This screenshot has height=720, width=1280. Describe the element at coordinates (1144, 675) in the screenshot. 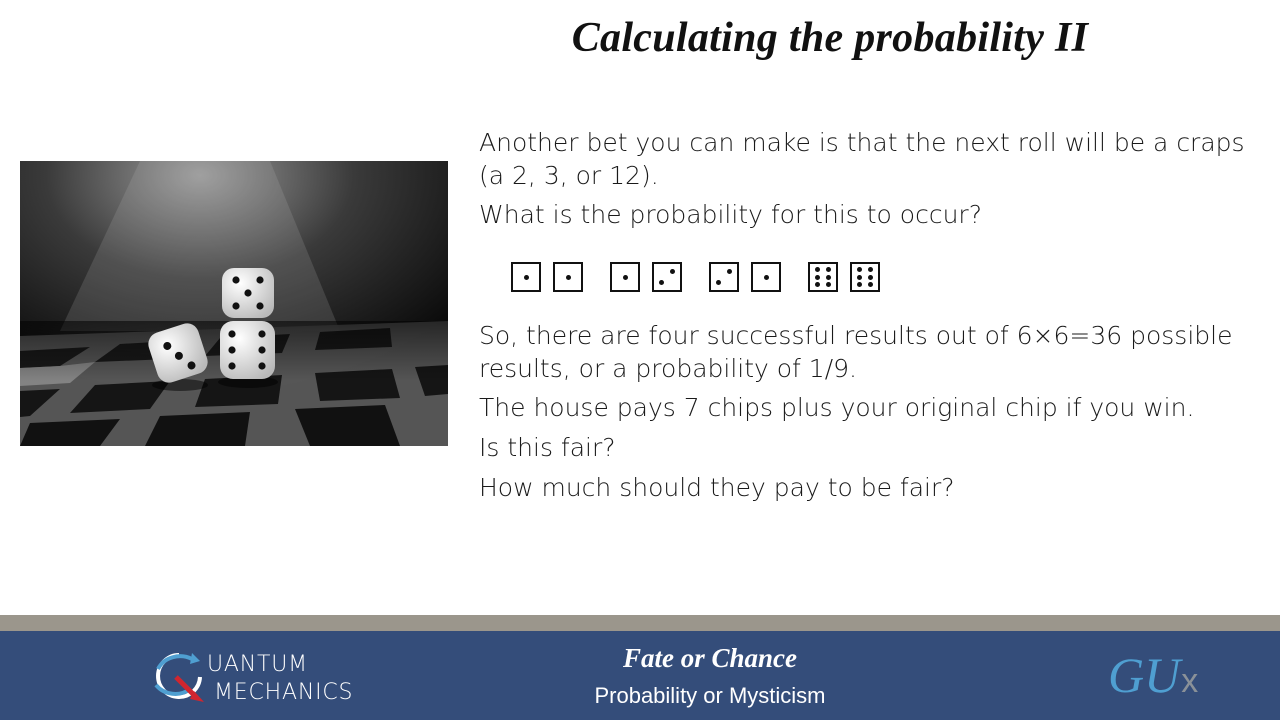

I see `gux-logo-gu: GU` at that location.